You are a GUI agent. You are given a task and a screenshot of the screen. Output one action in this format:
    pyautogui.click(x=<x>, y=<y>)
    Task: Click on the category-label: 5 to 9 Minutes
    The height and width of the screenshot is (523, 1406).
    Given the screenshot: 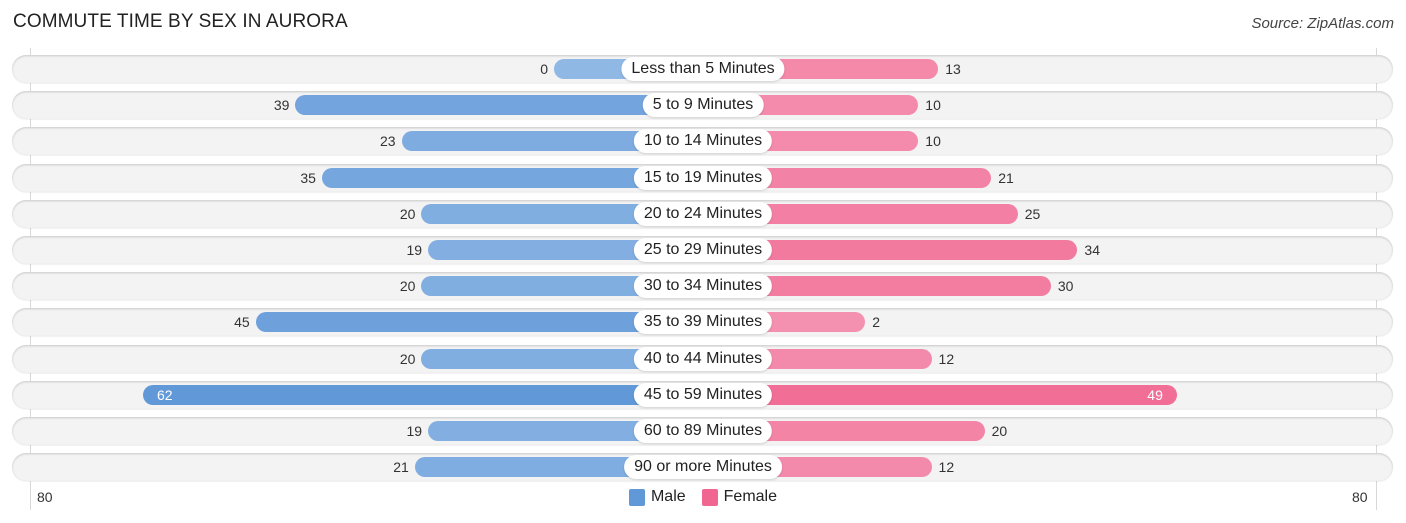 What is the action you would take?
    pyautogui.click(x=703, y=105)
    